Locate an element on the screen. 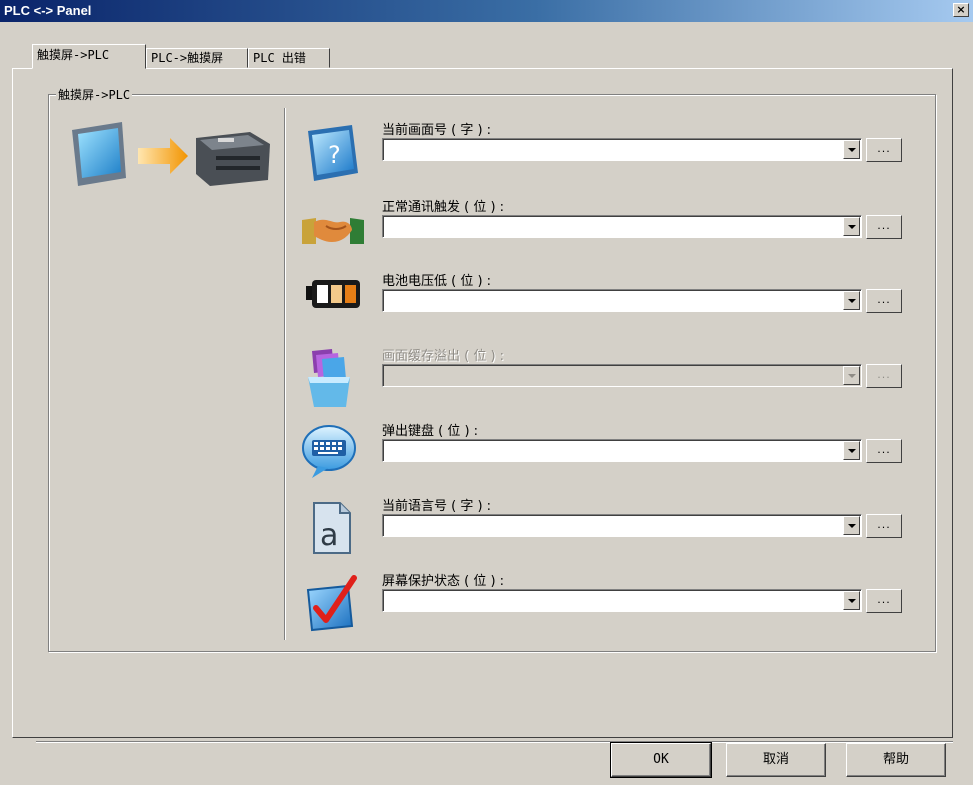  help-button: 帮助 is located at coordinates (896, 760).